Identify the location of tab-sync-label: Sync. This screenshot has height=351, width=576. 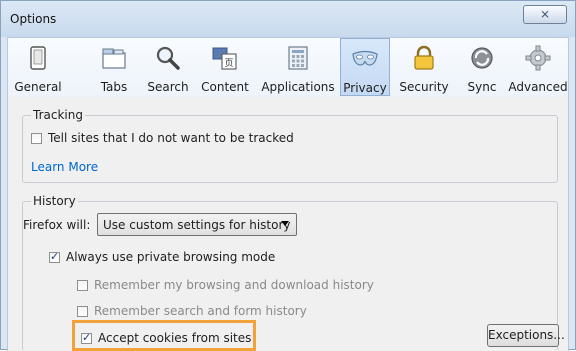
(482, 87).